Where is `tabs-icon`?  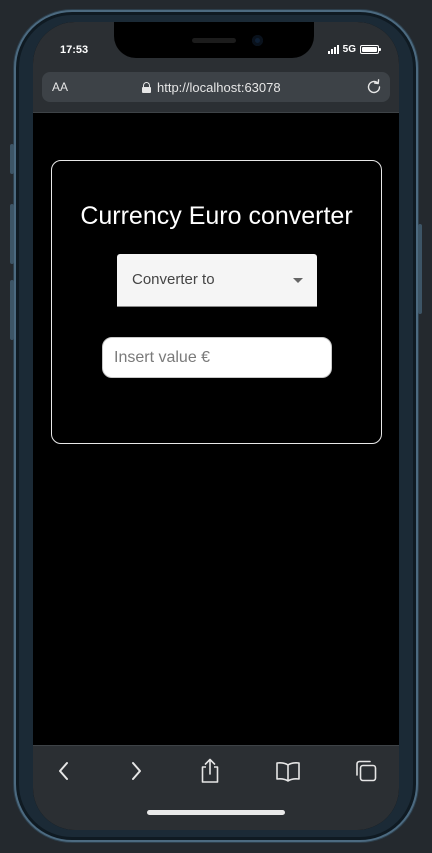
tabs-icon is located at coordinates (366, 771).